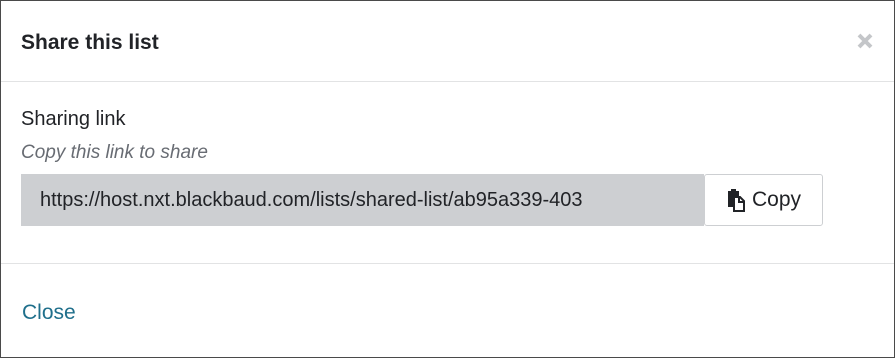 The height and width of the screenshot is (358, 895). Describe the element at coordinates (90, 42) in the screenshot. I see `dialog-title: Share this list` at that location.